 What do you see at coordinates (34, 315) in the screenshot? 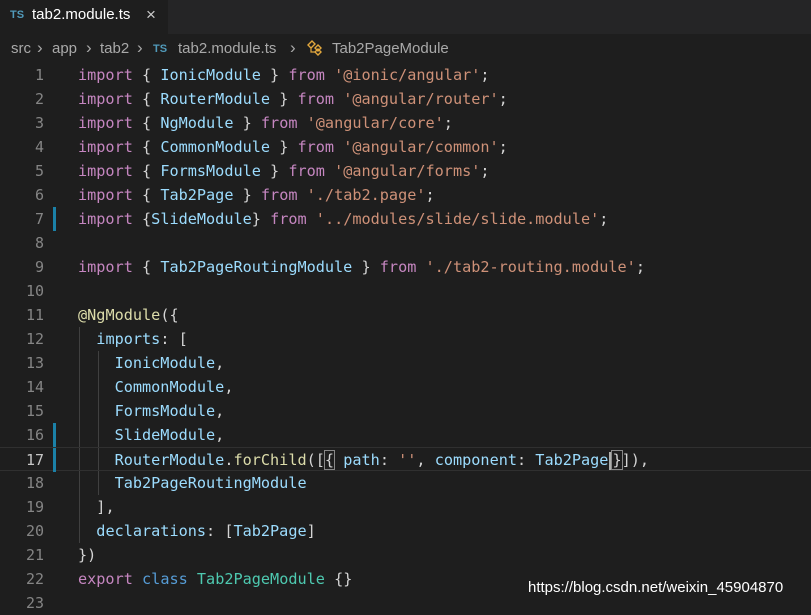
I see `line-number: 11` at bounding box center [34, 315].